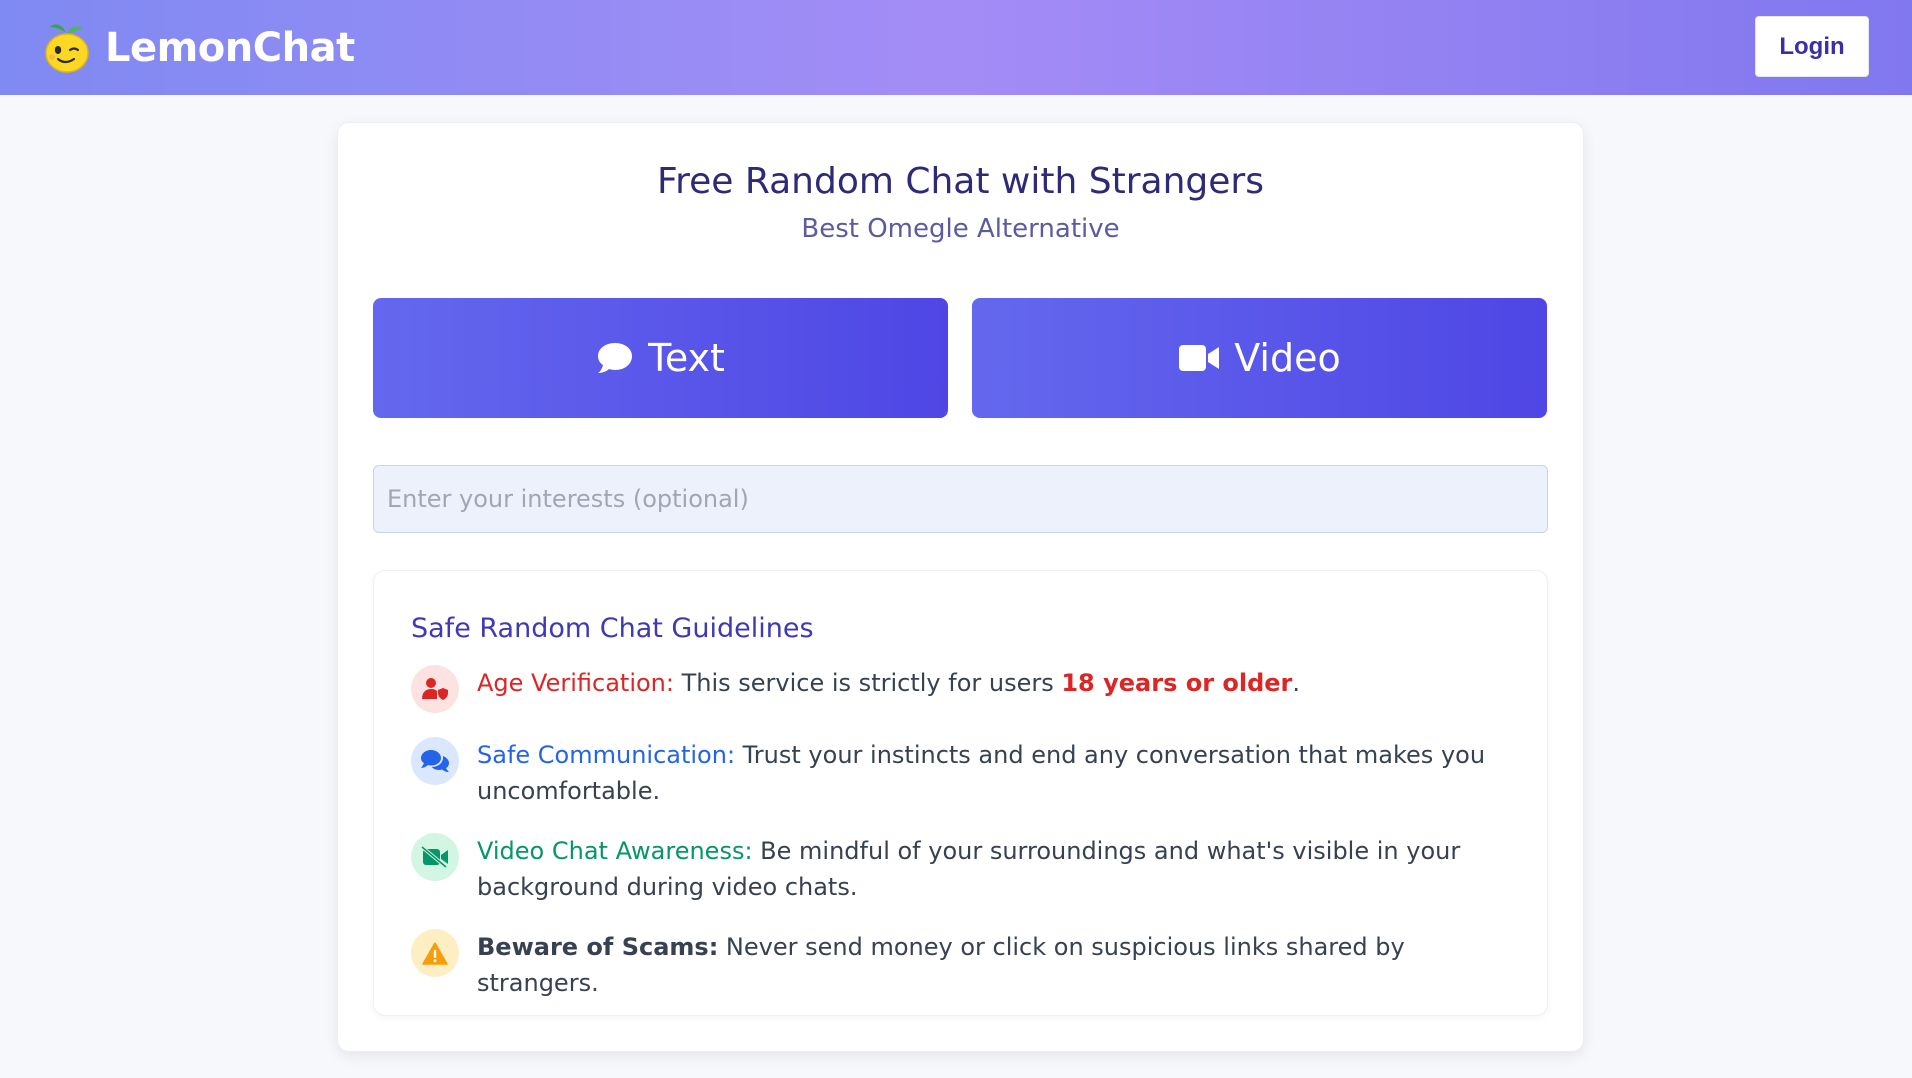  I want to click on guideline-age-body: This service is strictly for users, so click(867, 683).